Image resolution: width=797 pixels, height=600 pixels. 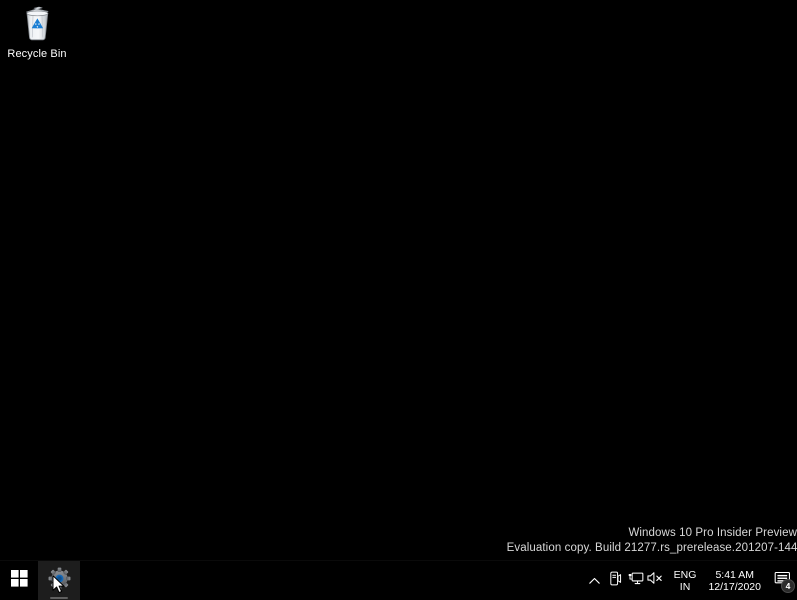 I want to click on desktop-icon-label: Recycle Bin, so click(x=37, y=54).